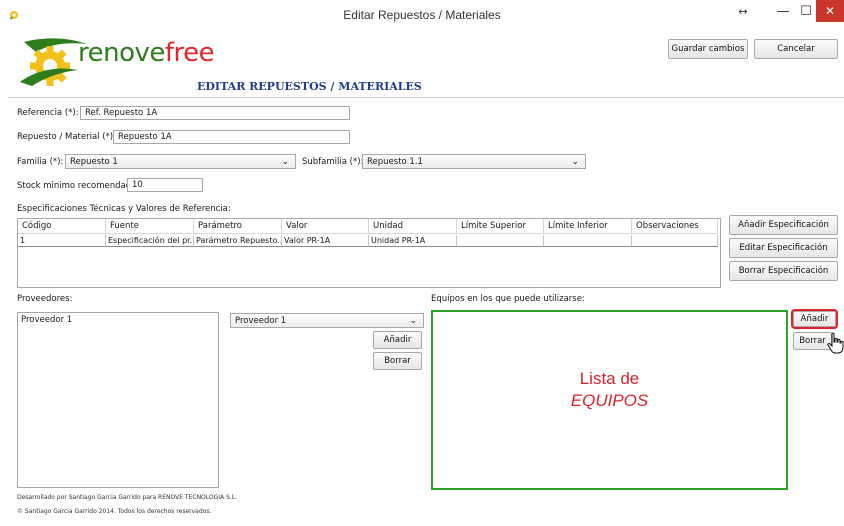  I want to click on column-header: Fuente, so click(150, 226).